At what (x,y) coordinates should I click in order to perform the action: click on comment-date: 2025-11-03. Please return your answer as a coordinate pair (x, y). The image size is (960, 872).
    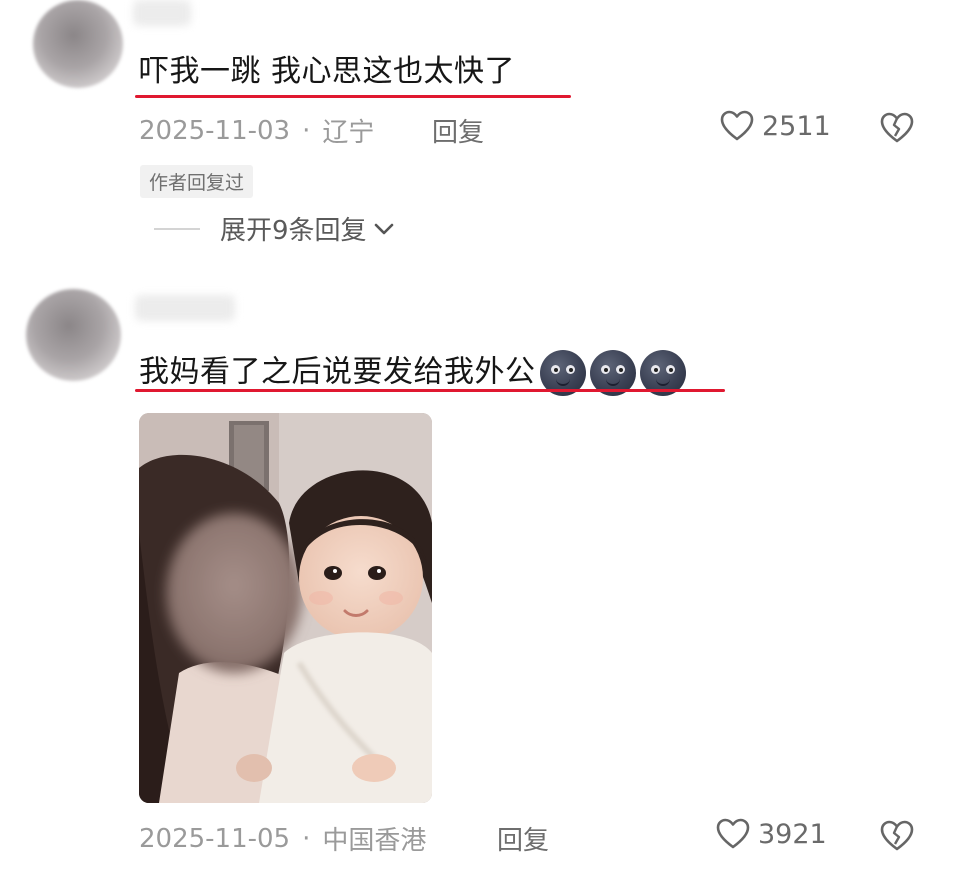
    Looking at the image, I should click on (215, 130).